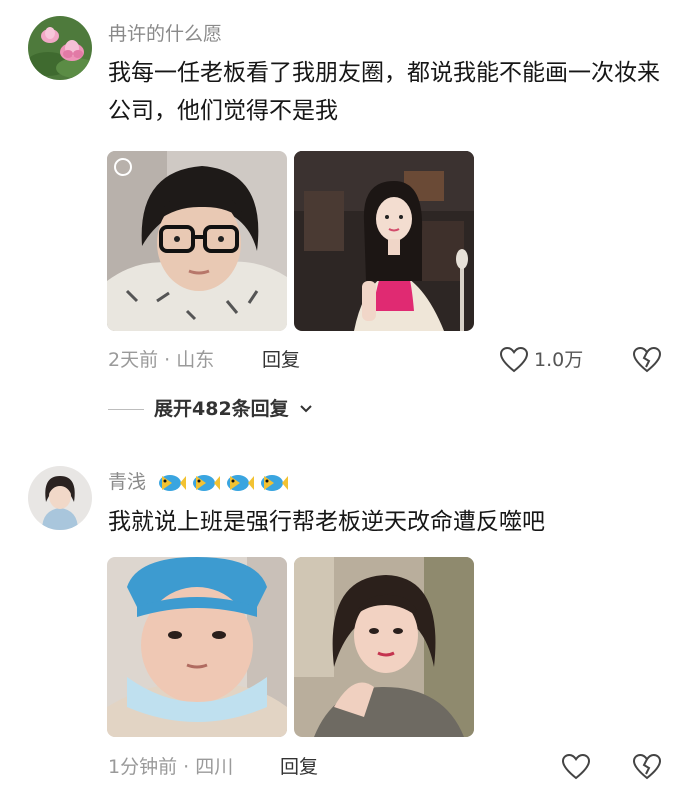  What do you see at coordinates (222, 483) in the screenshot?
I see `username-decoration` at bounding box center [222, 483].